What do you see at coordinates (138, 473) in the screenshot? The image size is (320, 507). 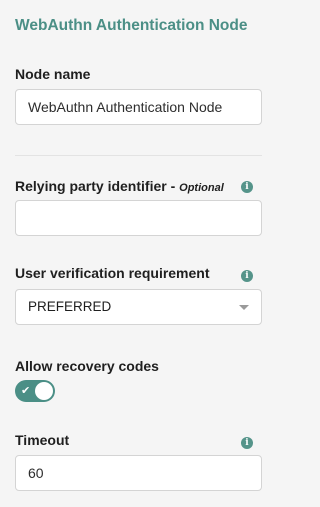 I see `timeout-input: 60` at bounding box center [138, 473].